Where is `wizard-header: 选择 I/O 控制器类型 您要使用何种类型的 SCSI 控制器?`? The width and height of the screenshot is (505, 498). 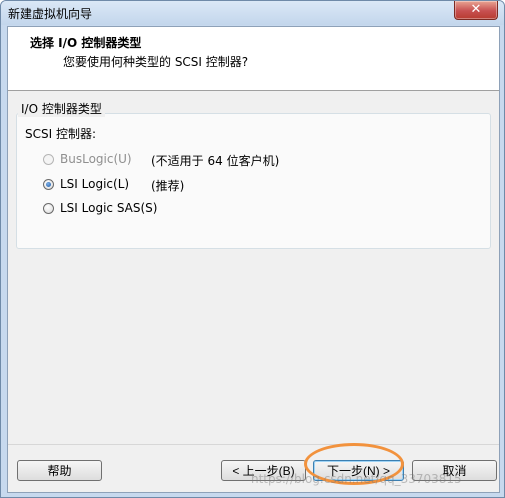 wizard-header: 选择 I/O 控制器类型 您要使用何种类型的 SCSI 控制器? is located at coordinates (253, 59).